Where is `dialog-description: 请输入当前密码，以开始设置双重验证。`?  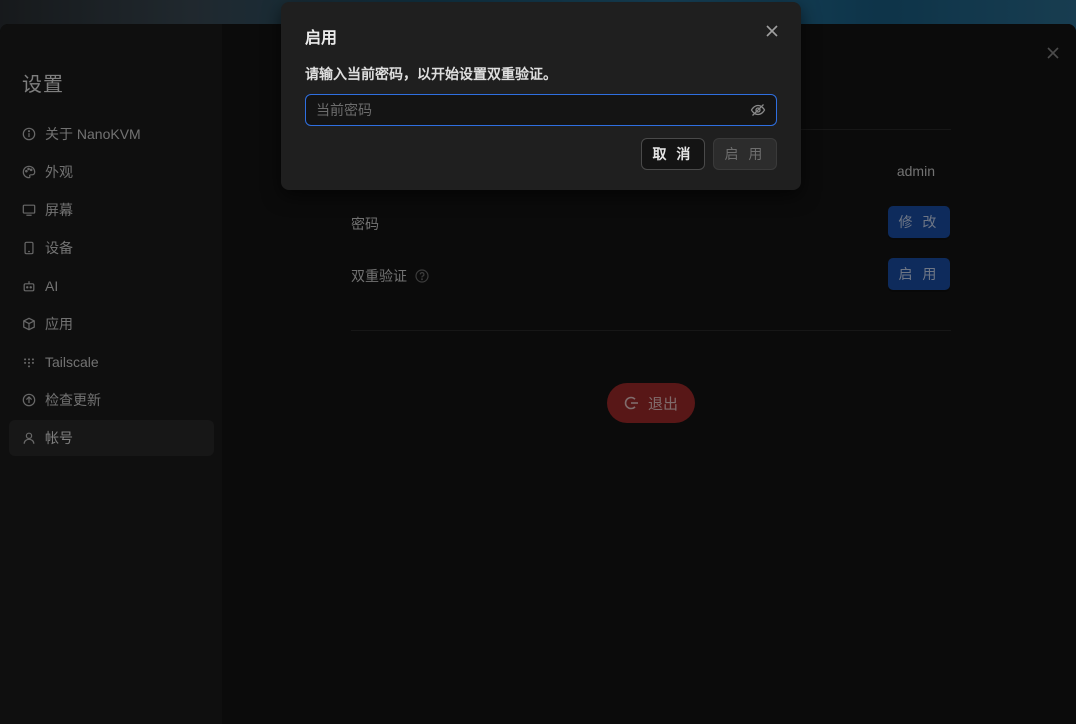
dialog-description: 请输入当前密码，以开始设置双重验证。 is located at coordinates (431, 74).